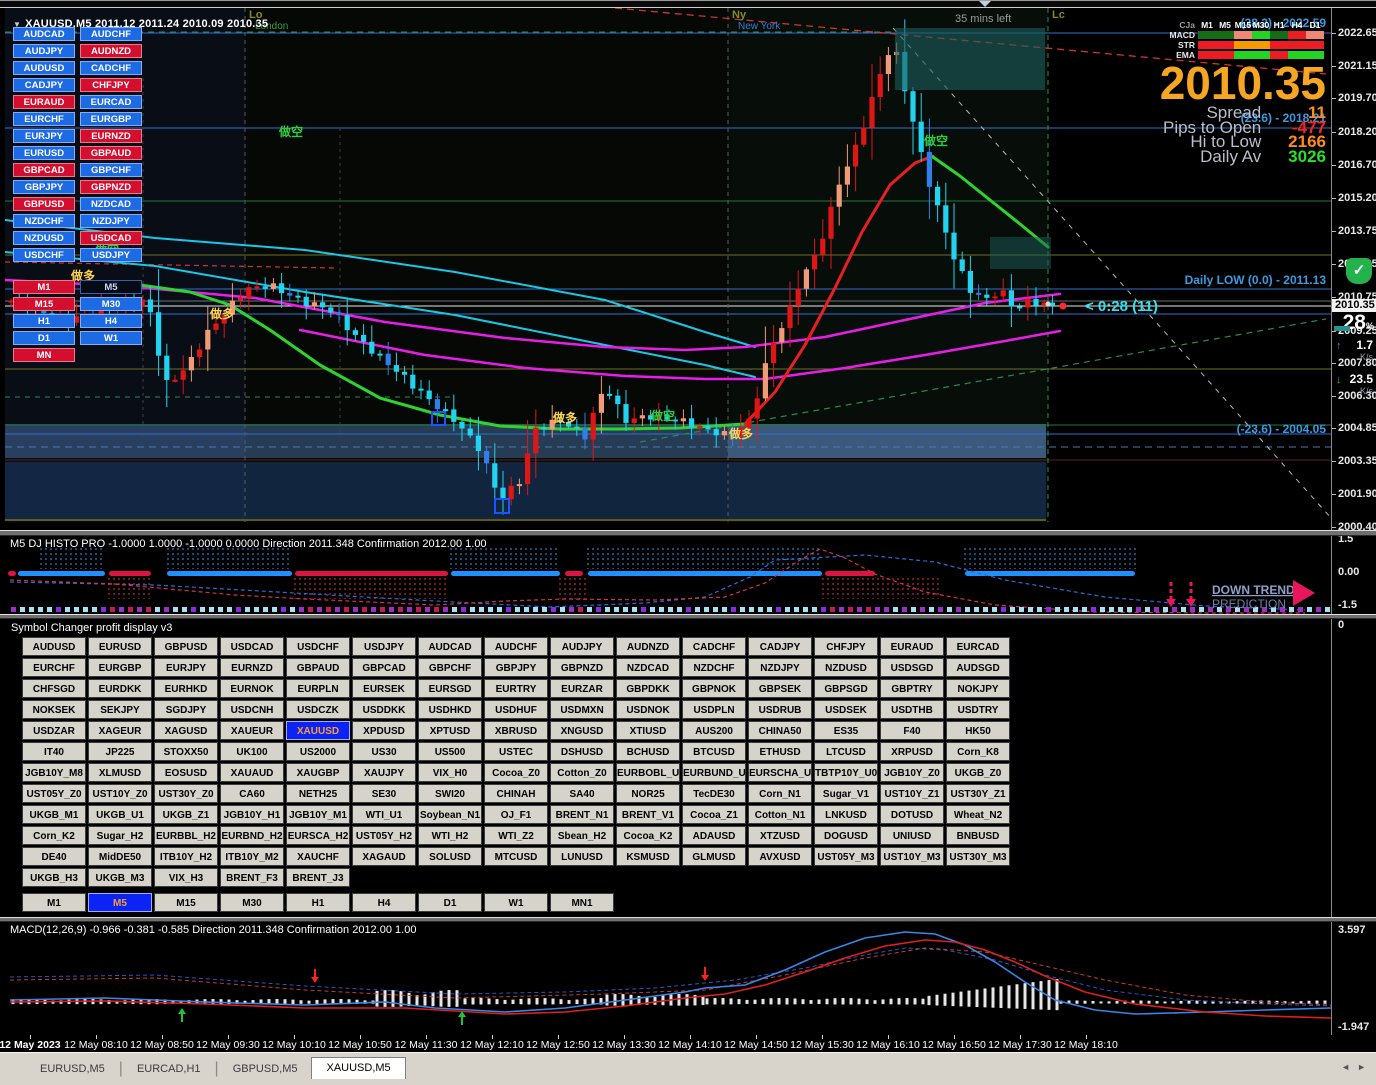 The height and width of the screenshot is (1085, 1376). I want to click on symbol-button-sugar_v1: Sugar_V1, so click(846, 793).